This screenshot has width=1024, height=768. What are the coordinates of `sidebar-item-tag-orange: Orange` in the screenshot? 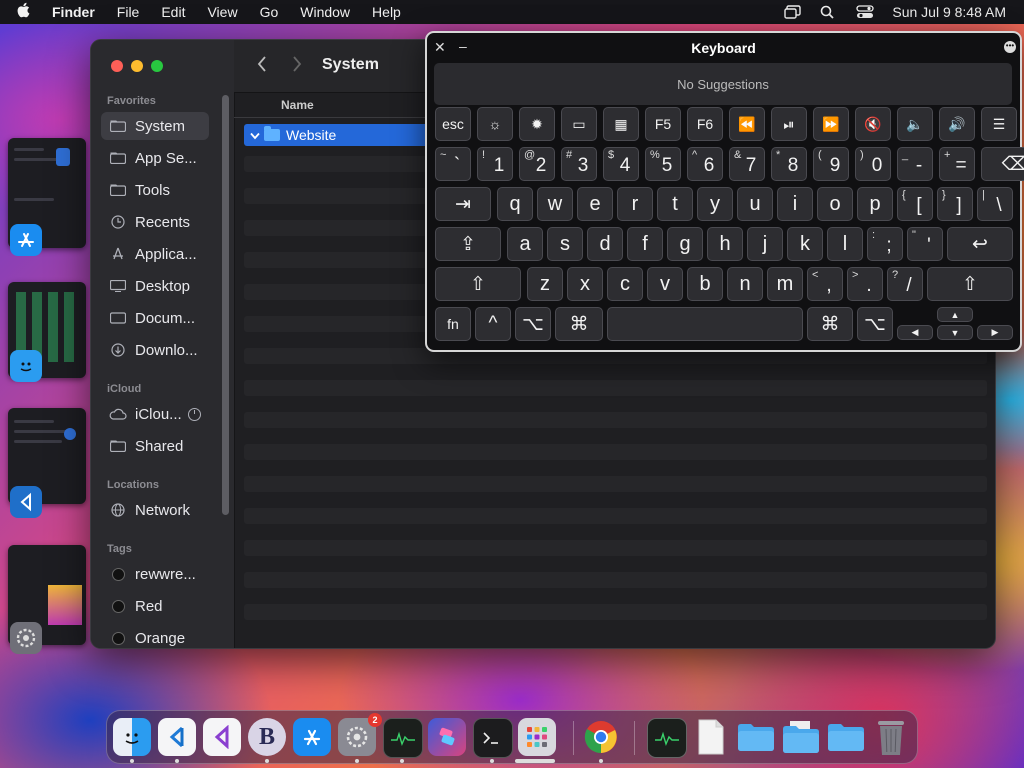 It's located at (155, 636).